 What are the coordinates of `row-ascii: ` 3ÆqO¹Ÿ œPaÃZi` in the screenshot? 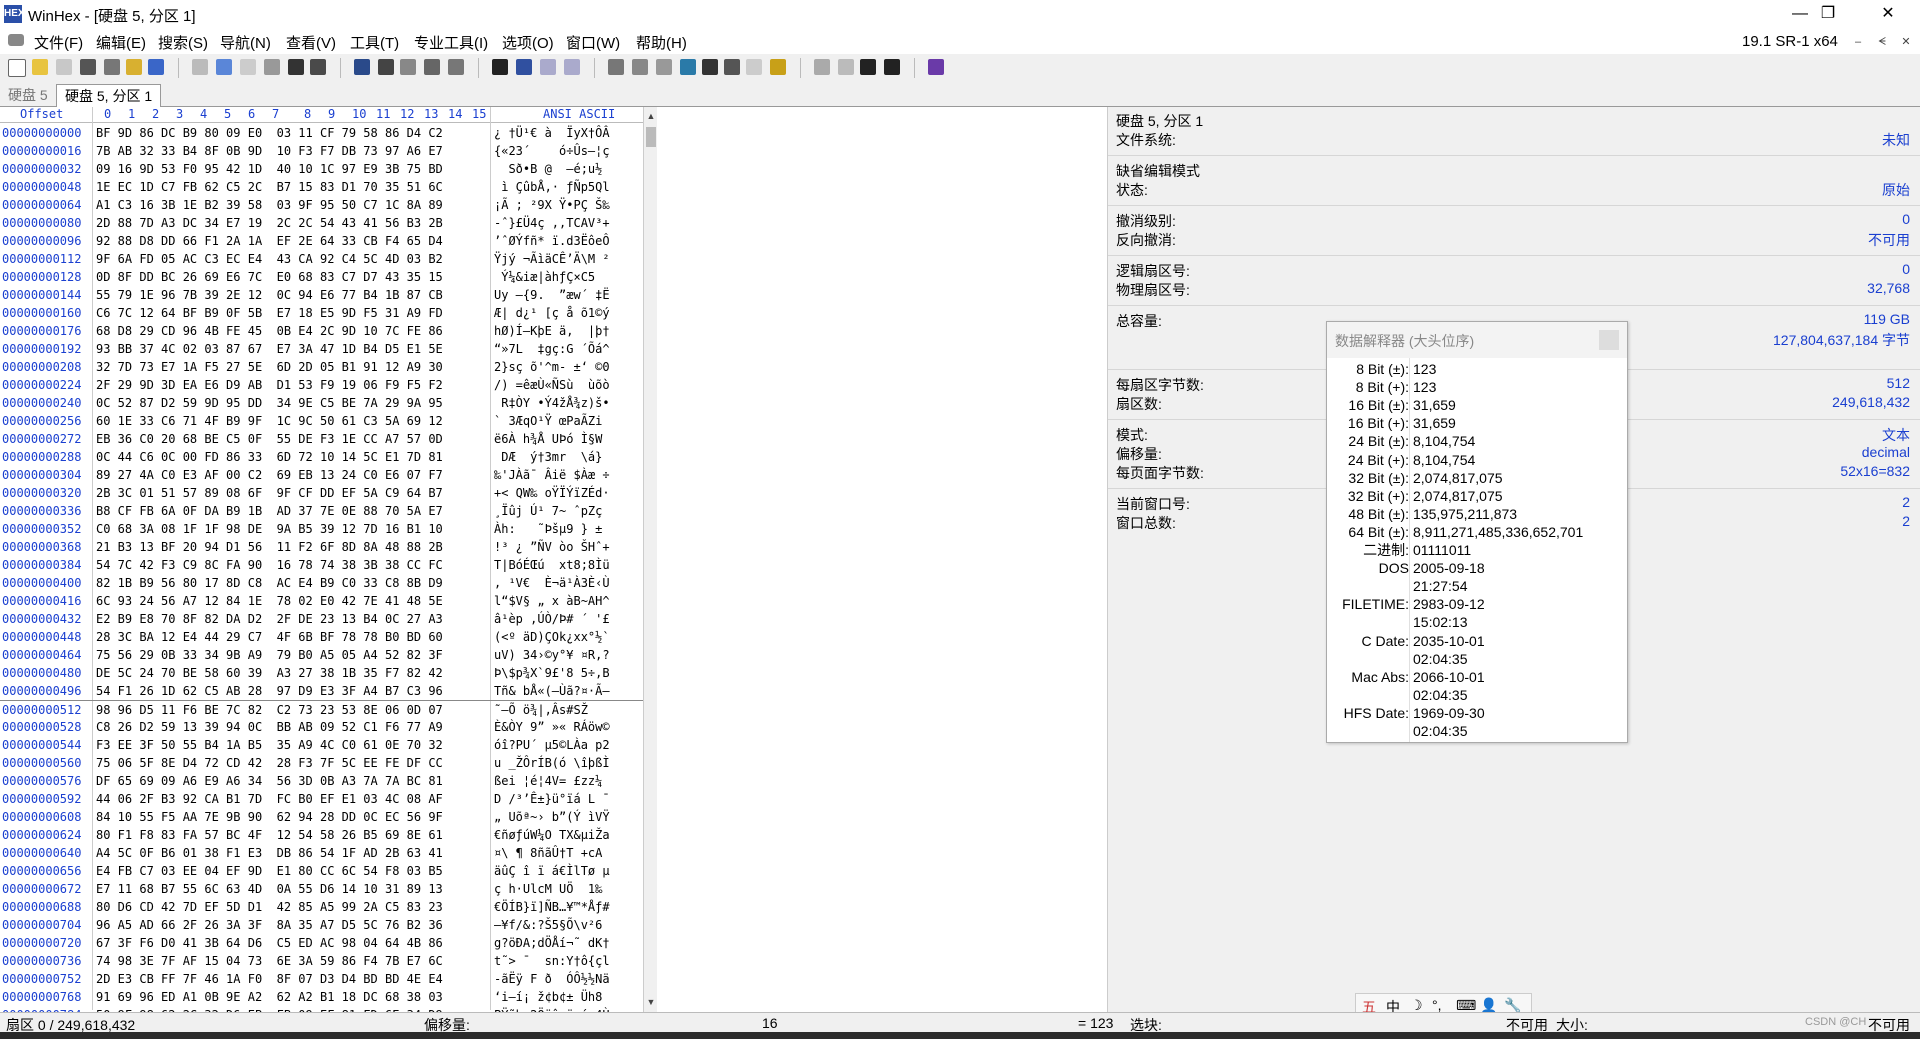 It's located at (552, 421).